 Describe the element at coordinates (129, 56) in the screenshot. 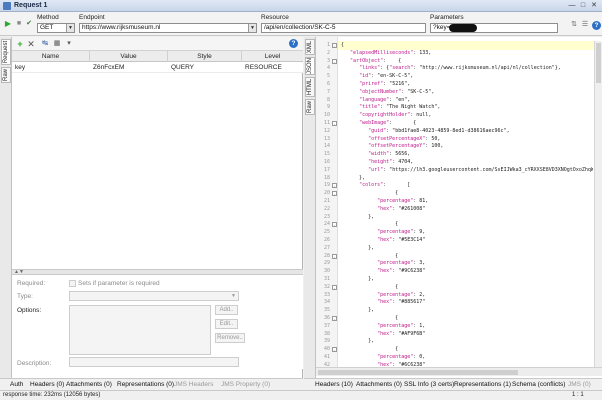

I see `col-value: Value` at that location.